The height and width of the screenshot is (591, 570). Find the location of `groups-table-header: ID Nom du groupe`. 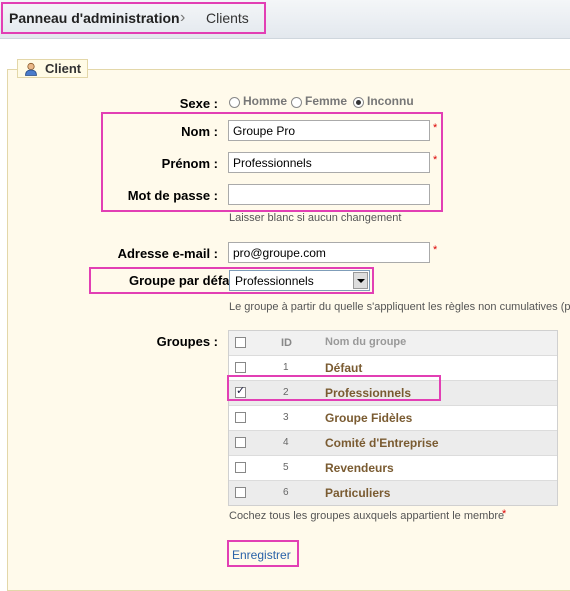

groups-table-header: ID Nom du groupe is located at coordinates (393, 343).